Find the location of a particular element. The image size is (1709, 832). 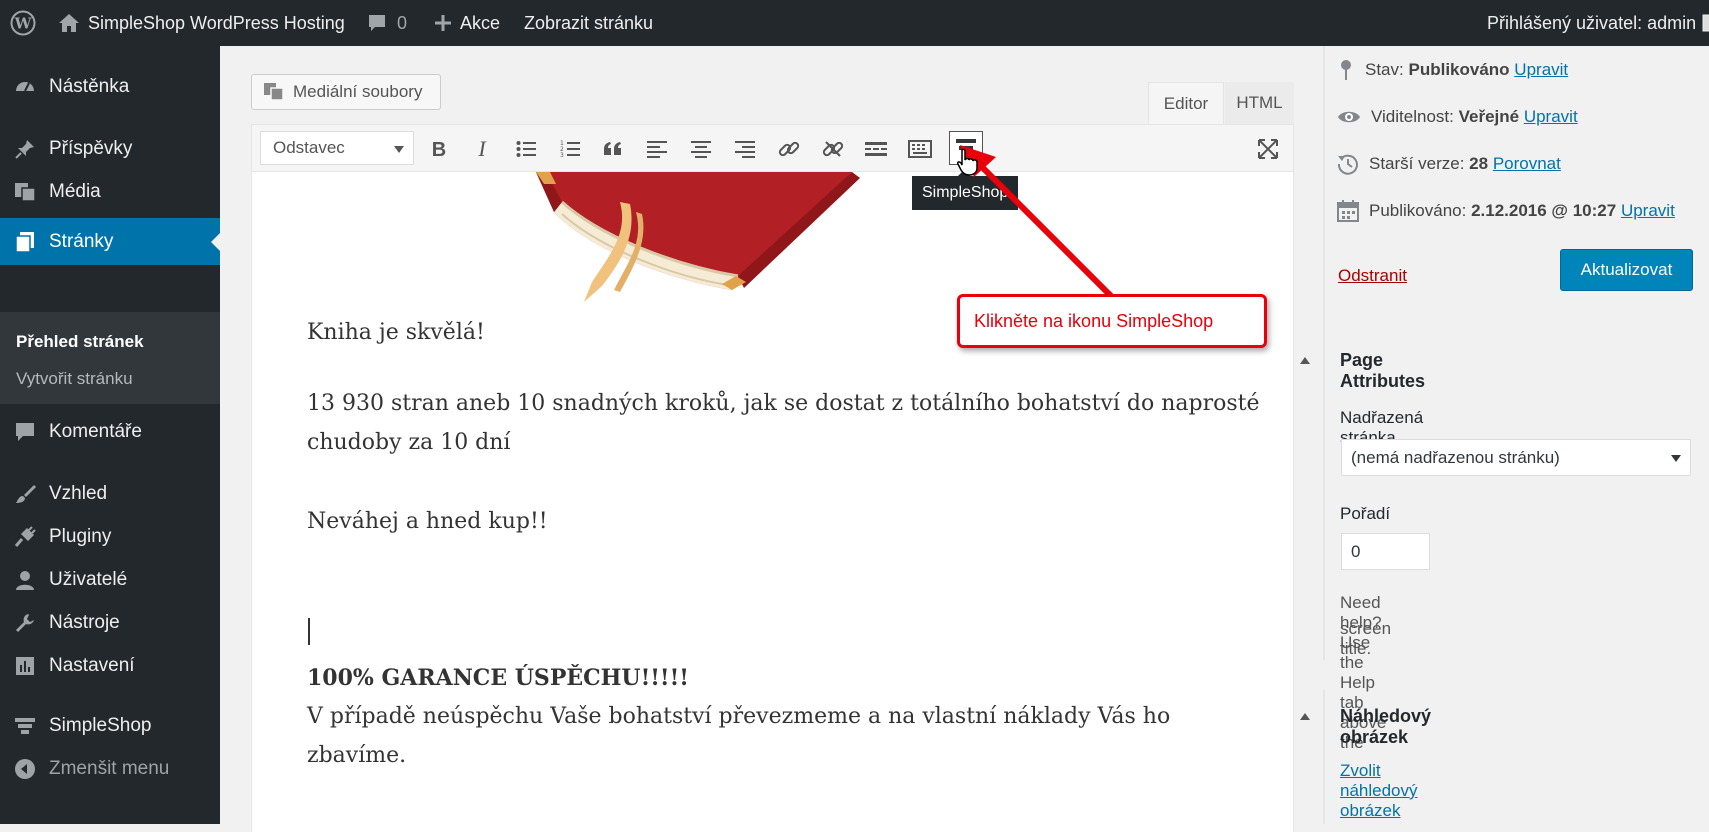

media-icon is located at coordinates (25, 192).